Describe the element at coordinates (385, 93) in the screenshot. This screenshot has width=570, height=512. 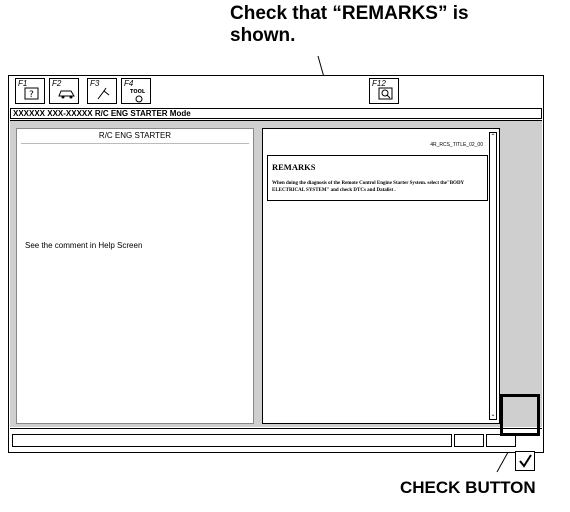
I see `zoom-icon` at that location.